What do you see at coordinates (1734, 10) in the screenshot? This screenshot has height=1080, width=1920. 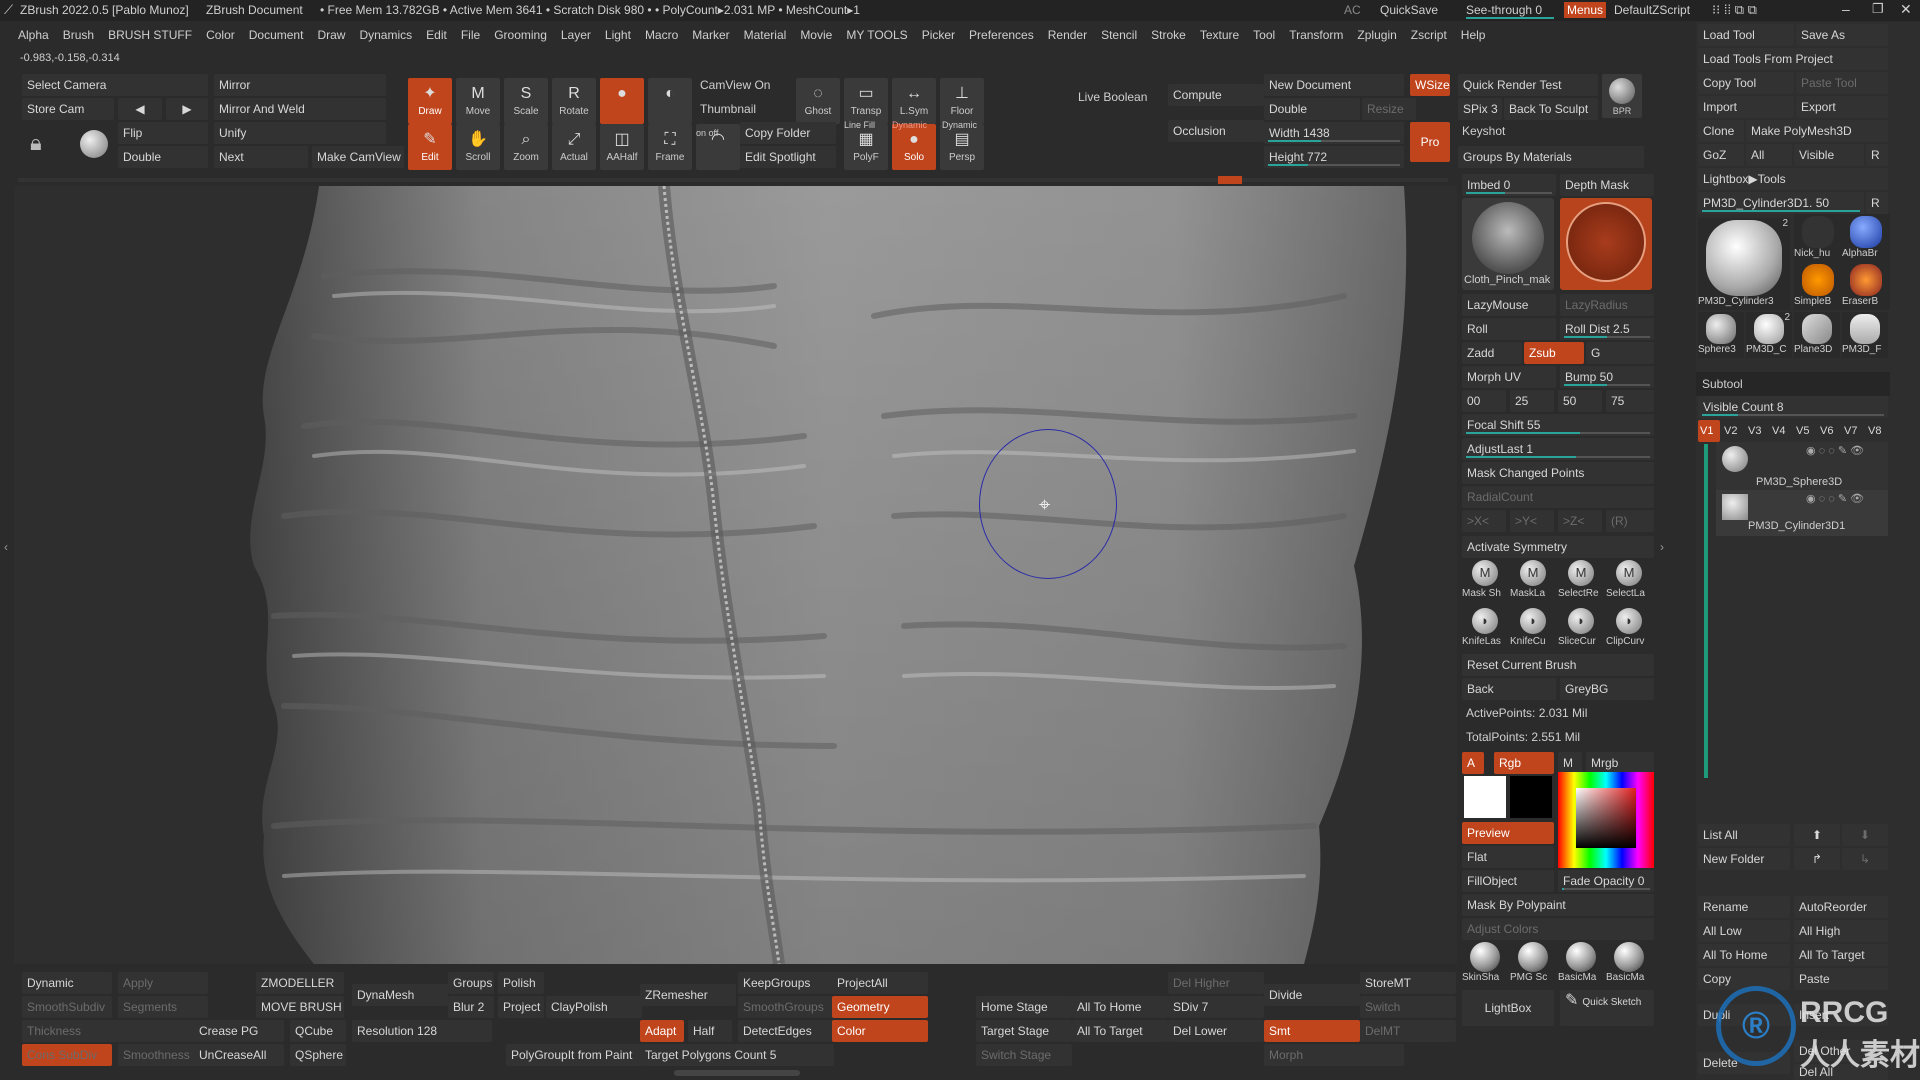 I see `layout-icons: ⁝⁝ ⁞⁞ ⧉ ⧉` at bounding box center [1734, 10].